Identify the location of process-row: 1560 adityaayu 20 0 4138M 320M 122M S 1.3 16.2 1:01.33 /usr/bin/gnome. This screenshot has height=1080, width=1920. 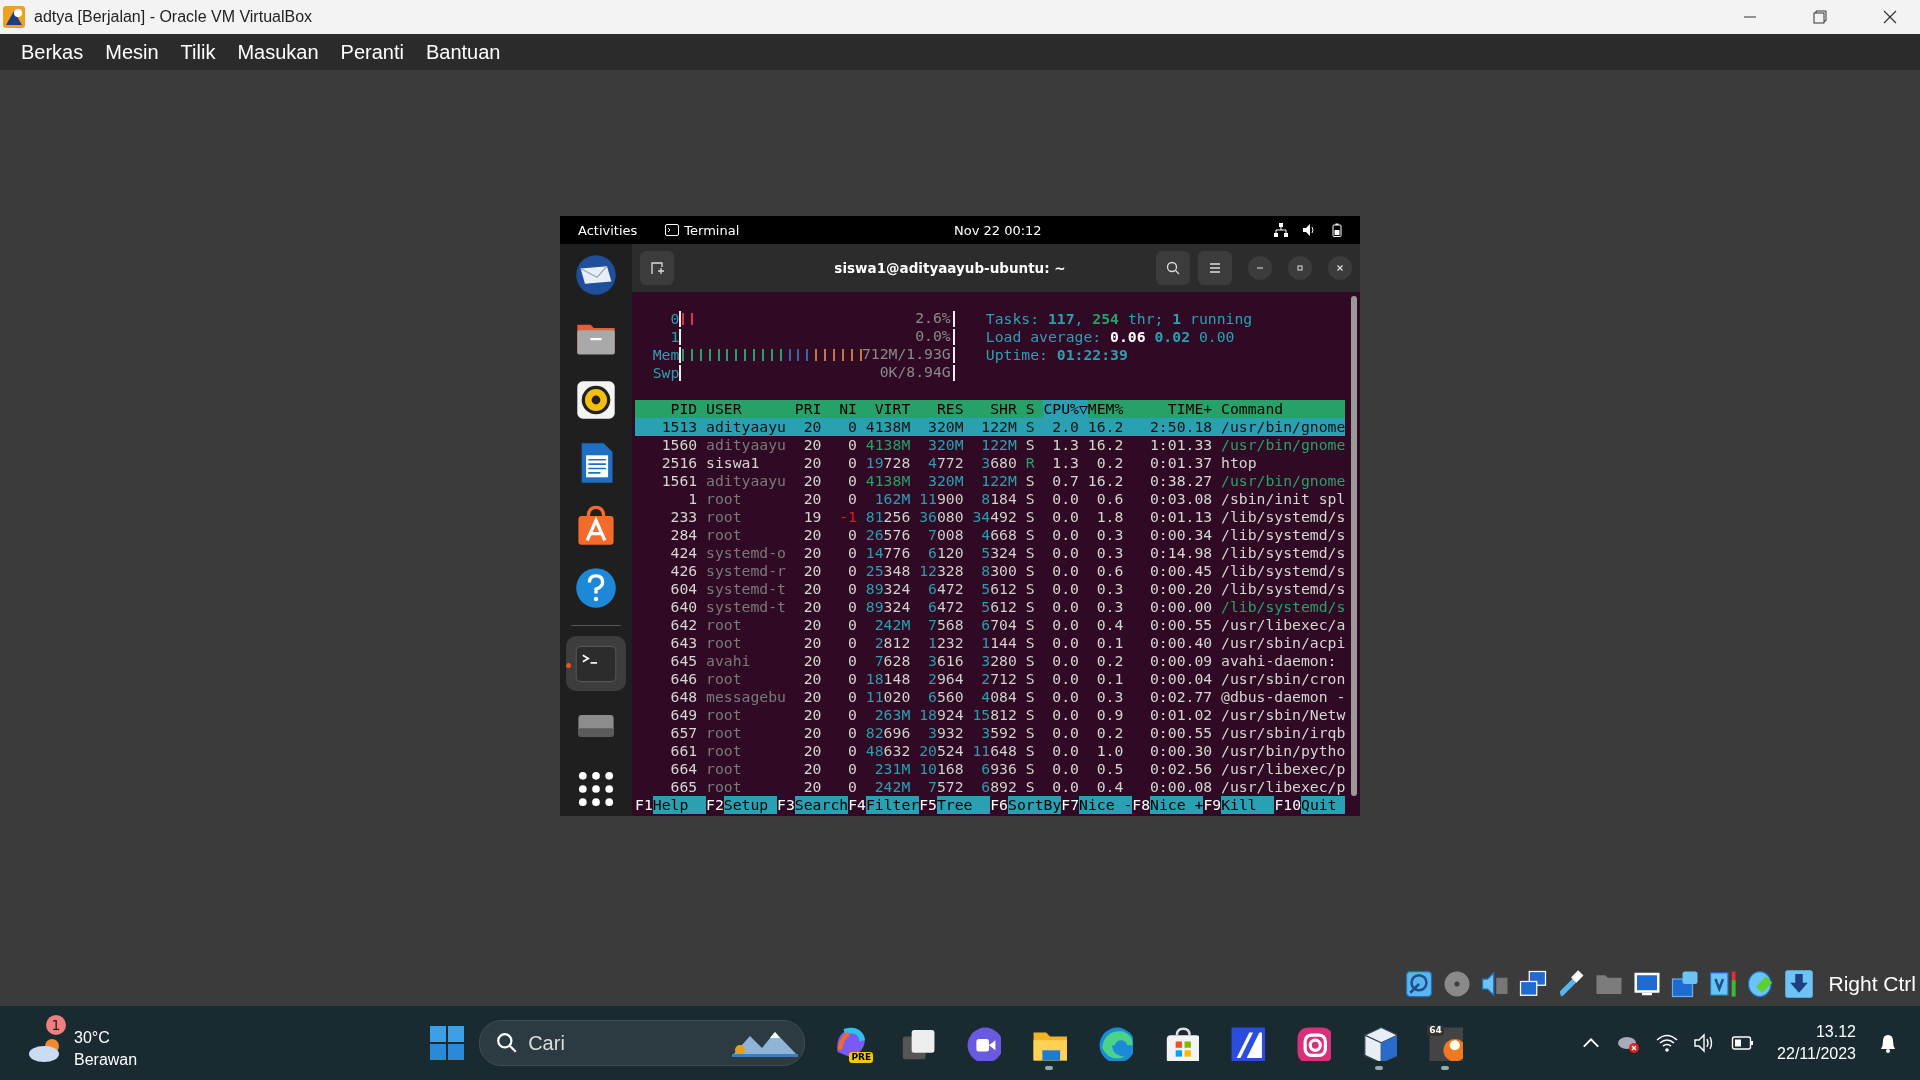
(990, 445).